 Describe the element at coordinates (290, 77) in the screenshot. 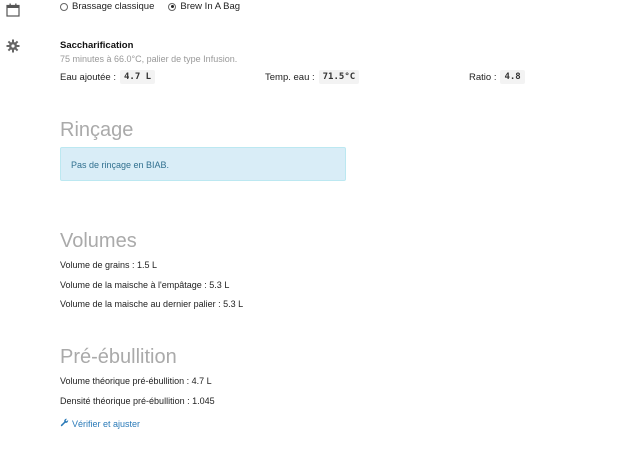

I see `param-label: Temp. eau :` at that location.